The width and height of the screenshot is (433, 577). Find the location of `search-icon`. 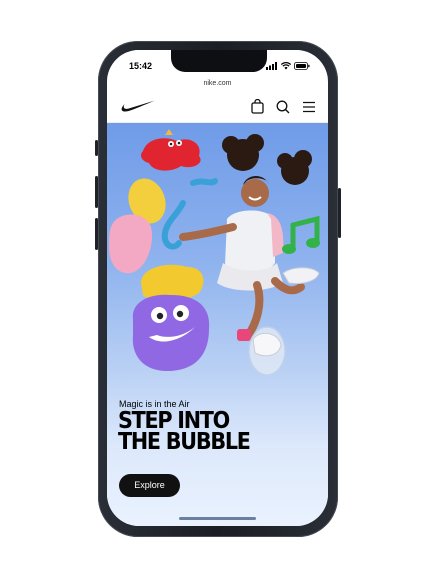

search-icon is located at coordinates (283, 107).